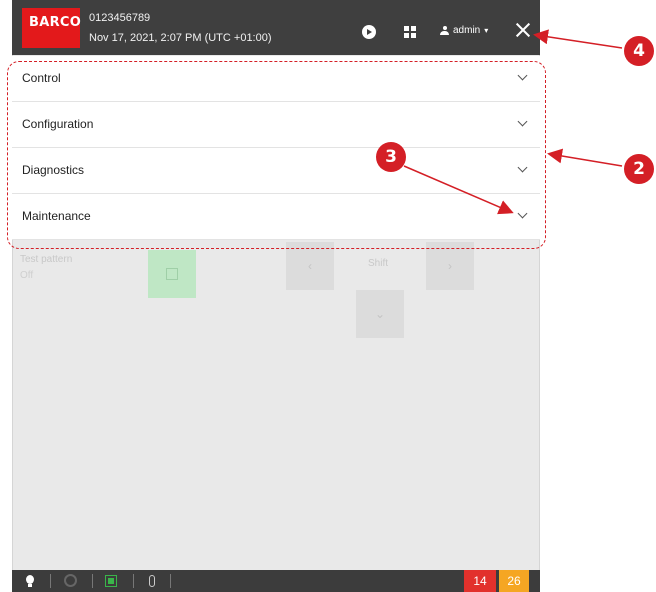 Image resolution: width=656 pixels, height=592 pixels. I want to click on callout-marker-4: 4, so click(639, 51).